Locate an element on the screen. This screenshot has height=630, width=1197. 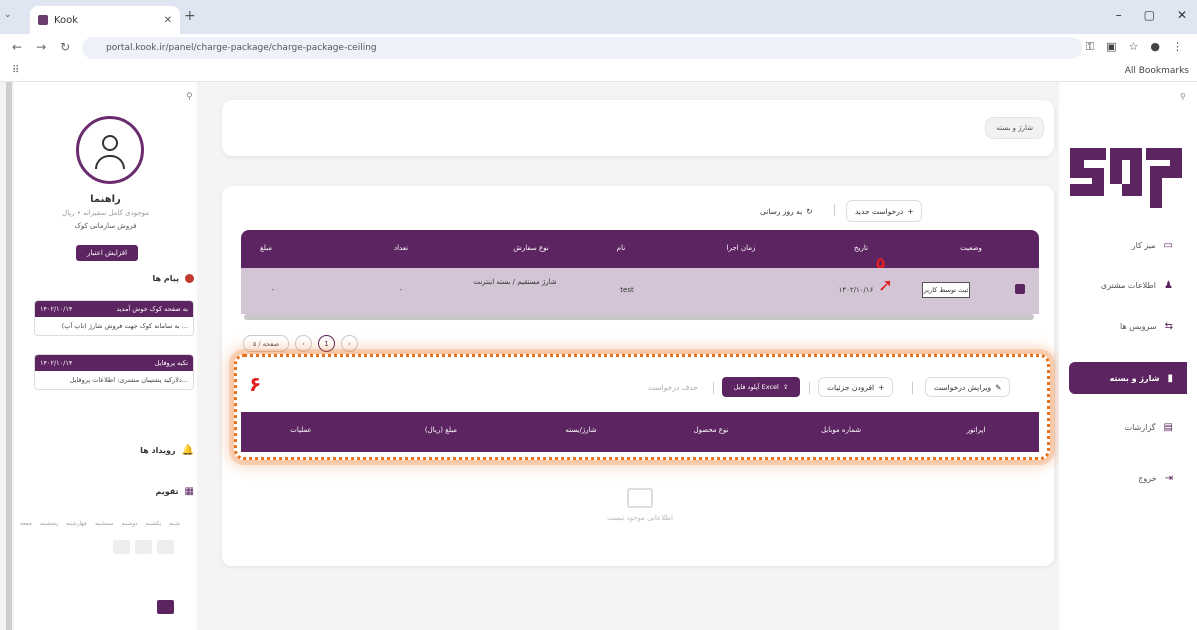
annotation-number: ۵ is located at coordinates (881, 263).